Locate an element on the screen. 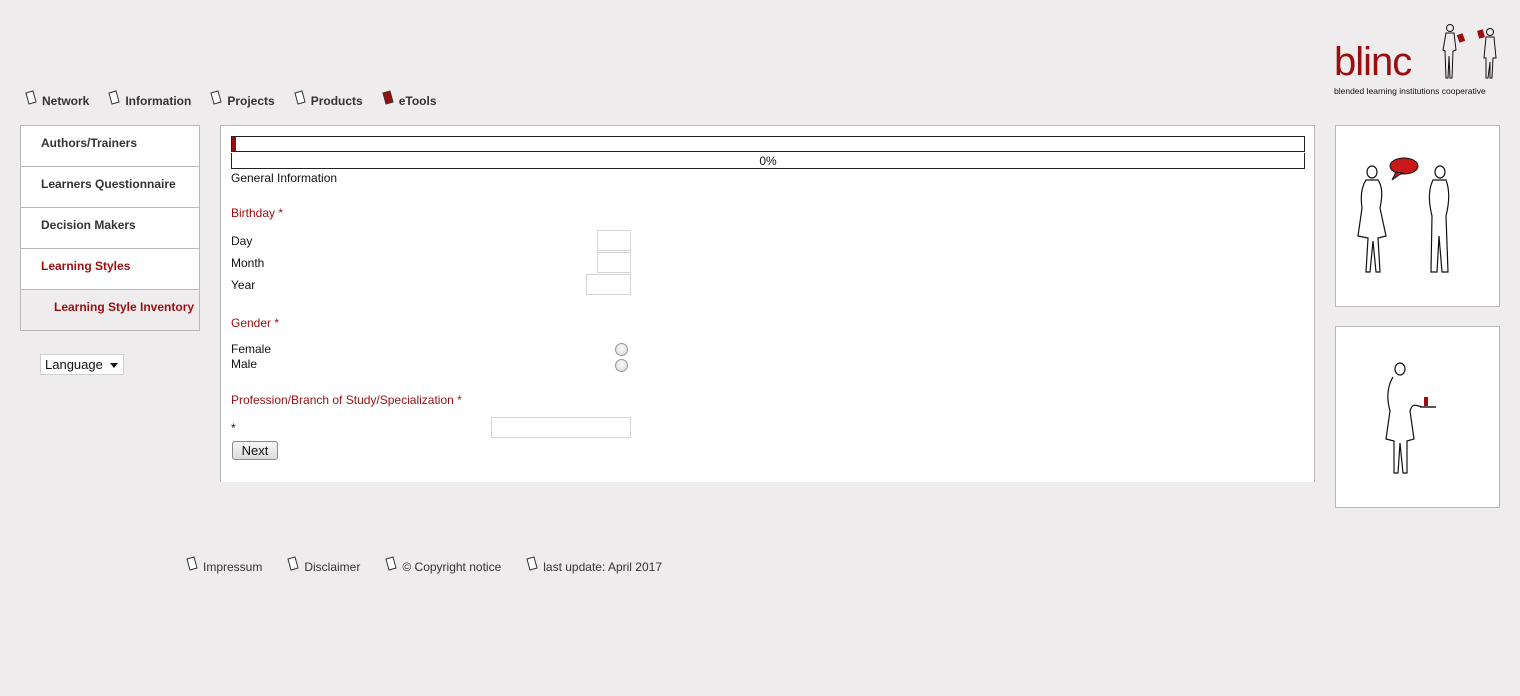 The image size is (1520, 696). sidebar-item-learners-questionnaire: Learners Questionnaire is located at coordinates (110, 187).